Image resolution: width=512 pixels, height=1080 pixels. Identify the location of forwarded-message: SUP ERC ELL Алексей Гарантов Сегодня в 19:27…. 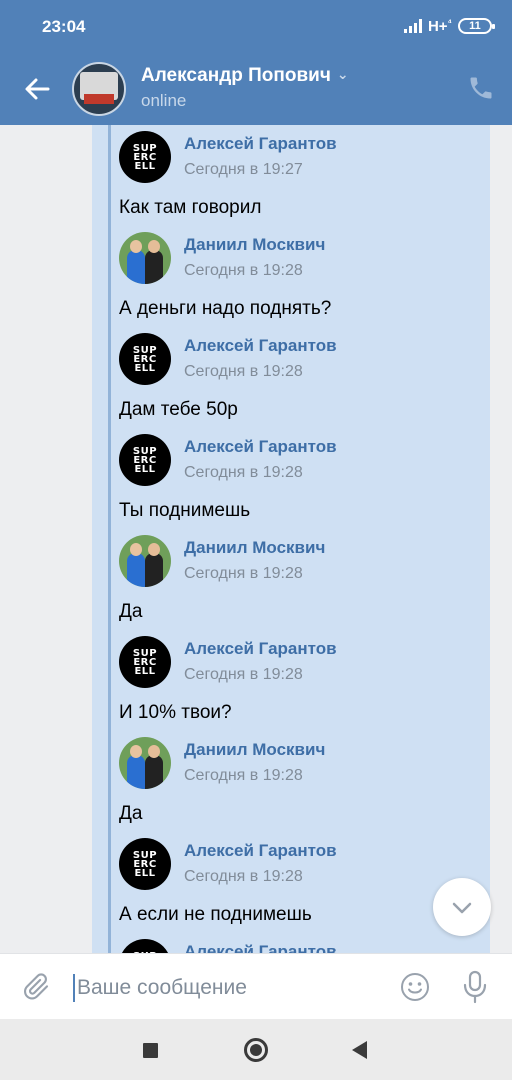
(299, 181).